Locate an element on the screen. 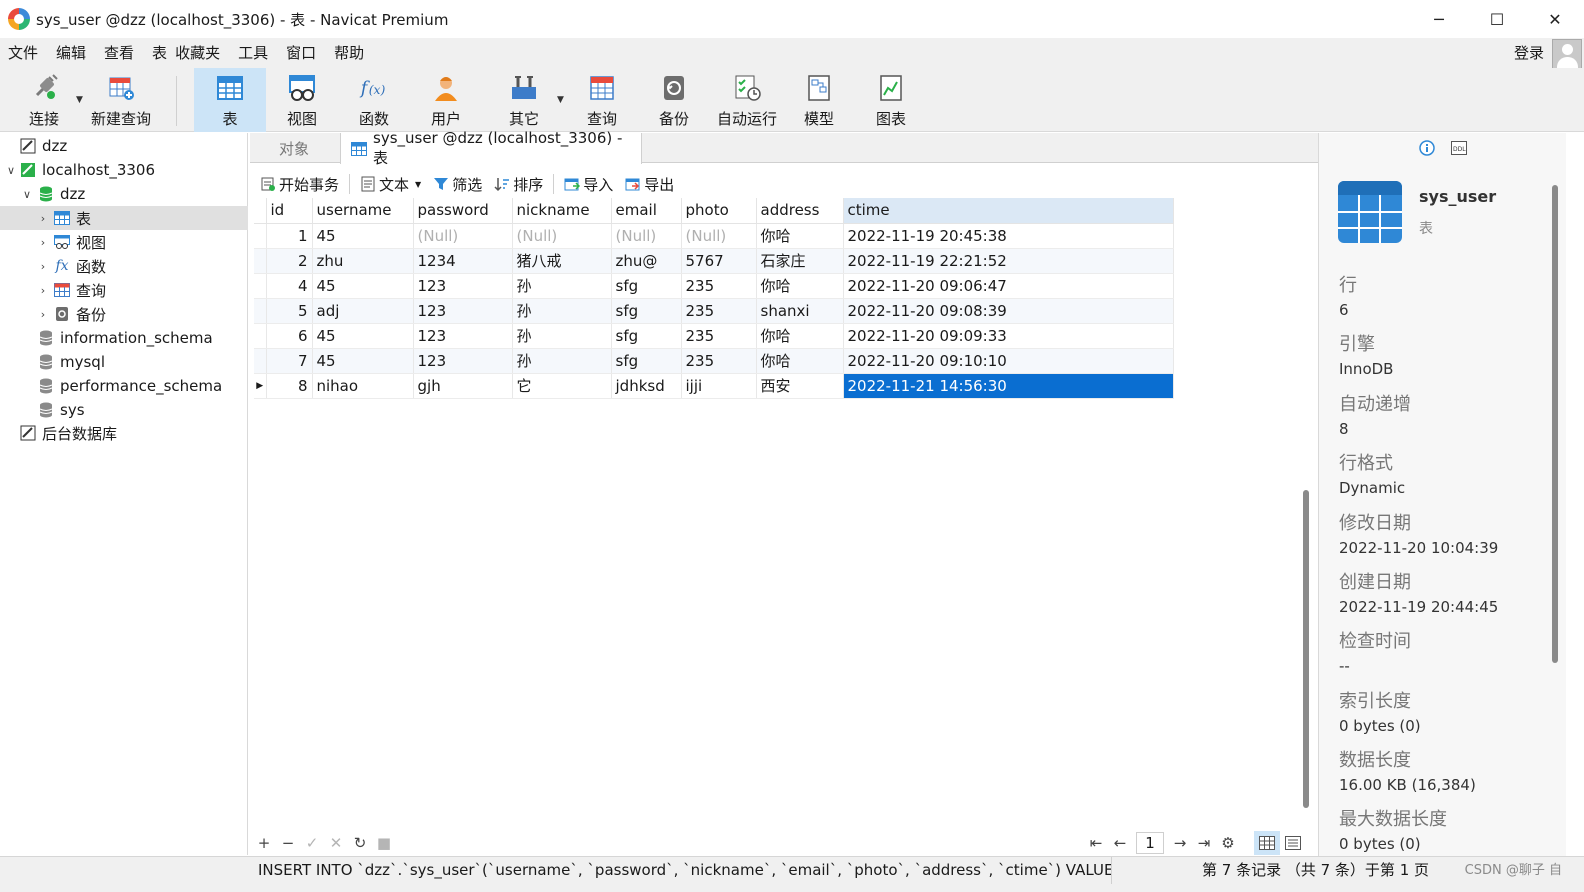 The height and width of the screenshot is (892, 1584). autorun-button: 自动运行 is located at coordinates (747, 100).